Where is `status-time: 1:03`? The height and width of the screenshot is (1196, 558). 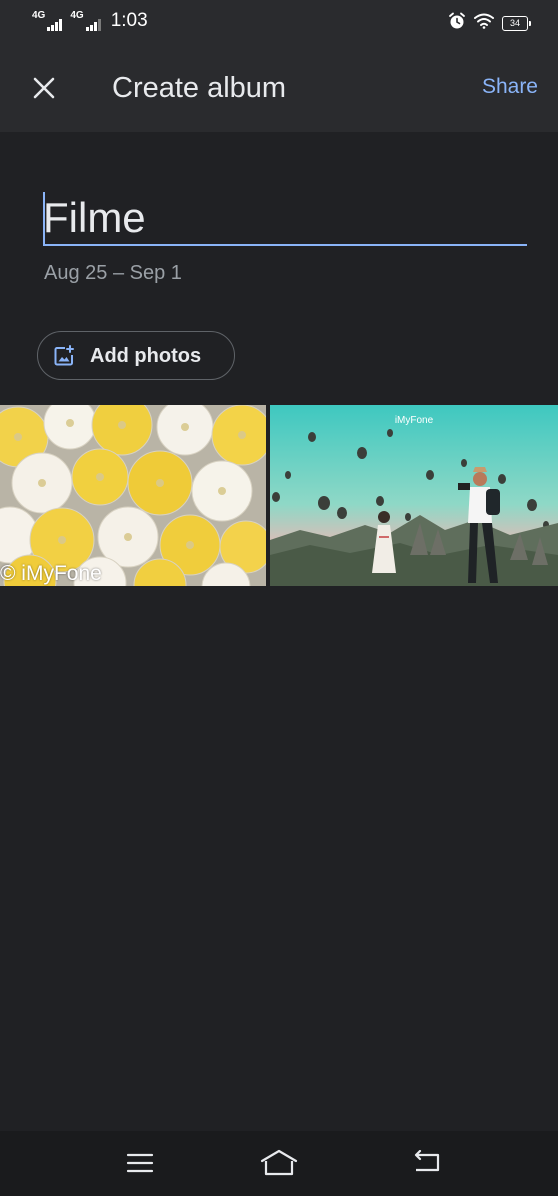
status-time: 1:03 is located at coordinates (129, 20).